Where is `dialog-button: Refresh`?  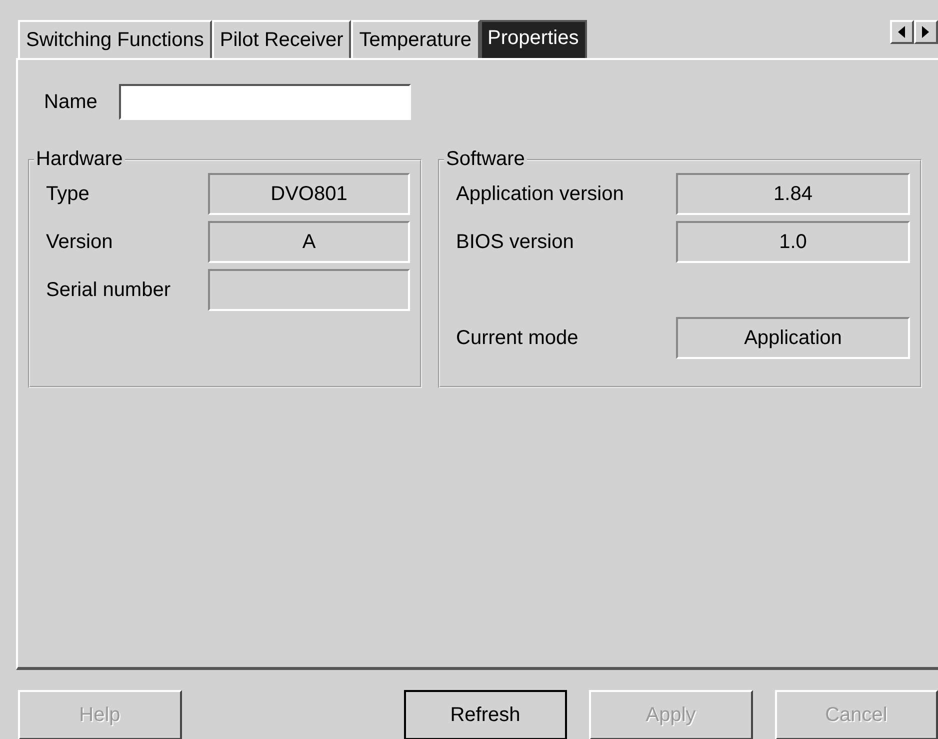 dialog-button: Refresh is located at coordinates (485, 714).